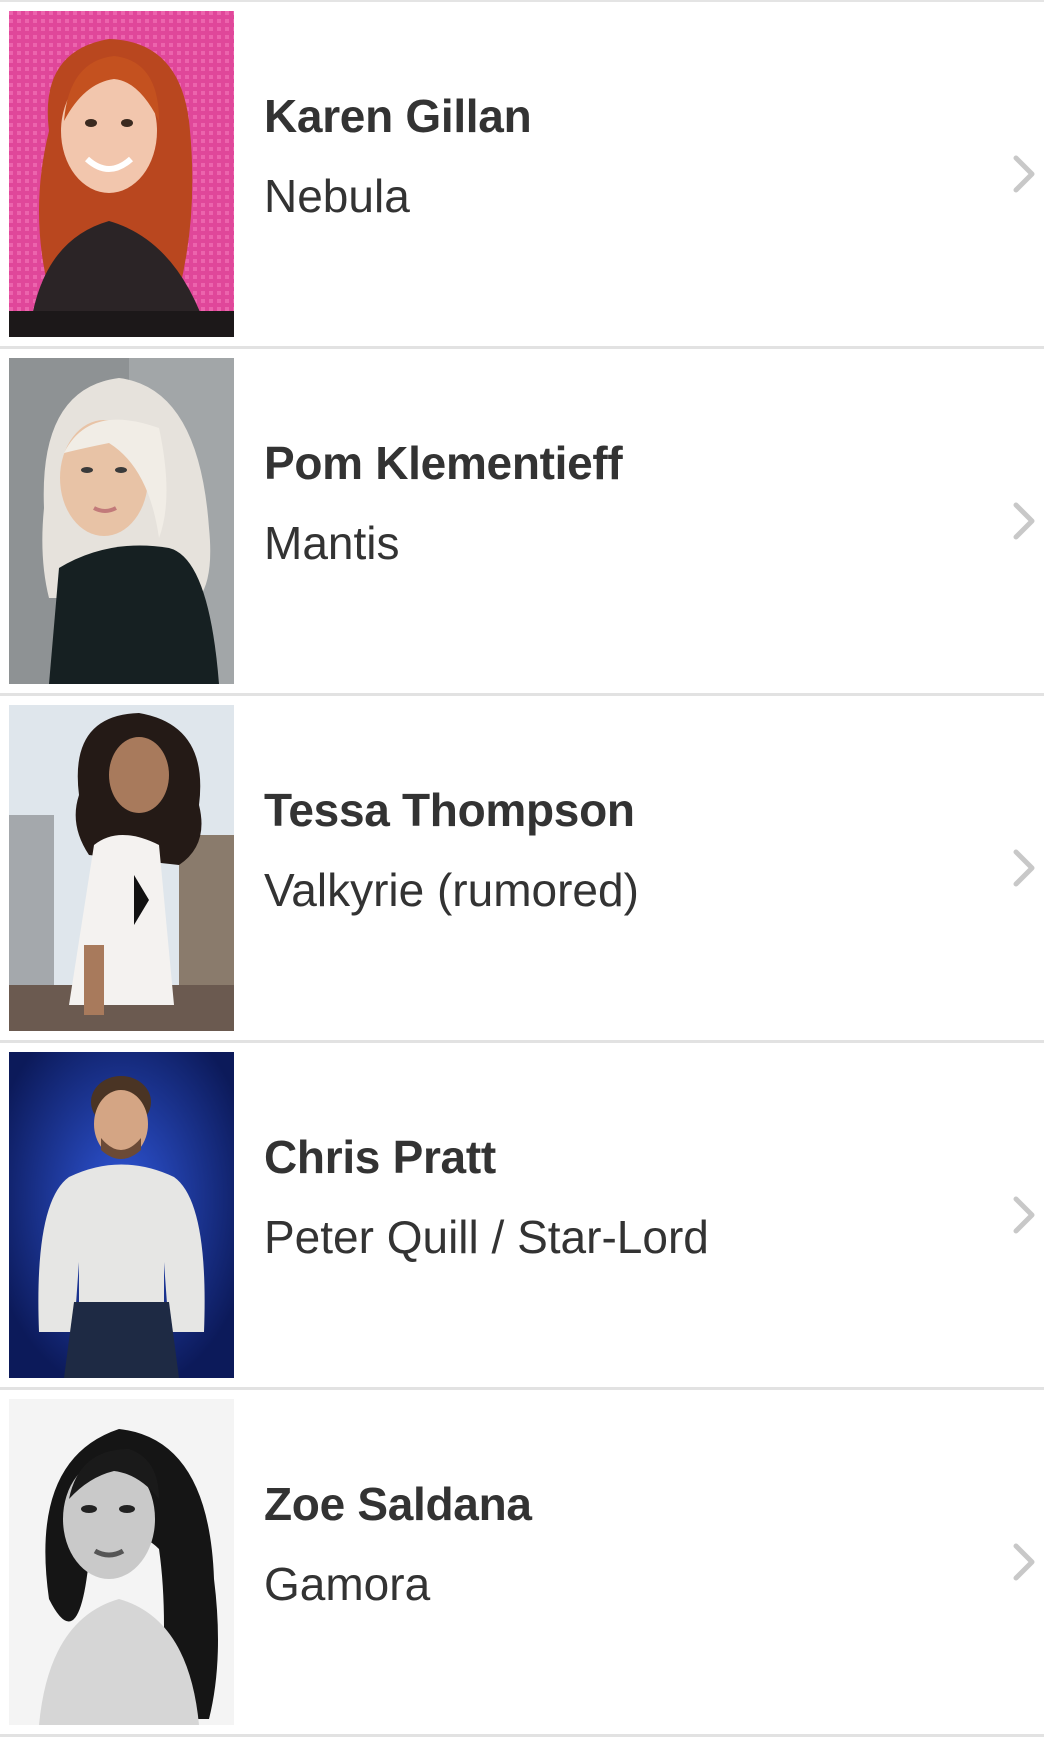  What do you see at coordinates (624, 521) in the screenshot?
I see `cast-row-text: Pom Klementieff Mantis` at bounding box center [624, 521].